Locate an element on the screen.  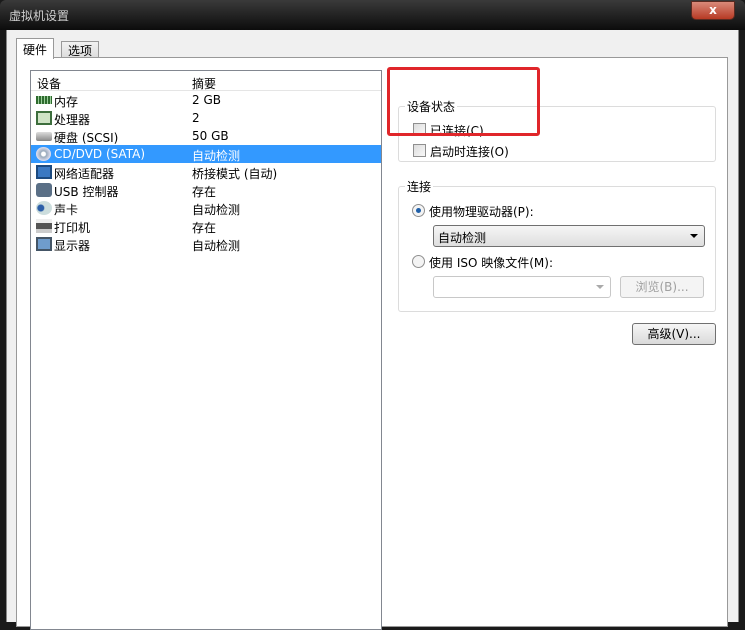
header-device: 设备 is located at coordinates (49, 83).